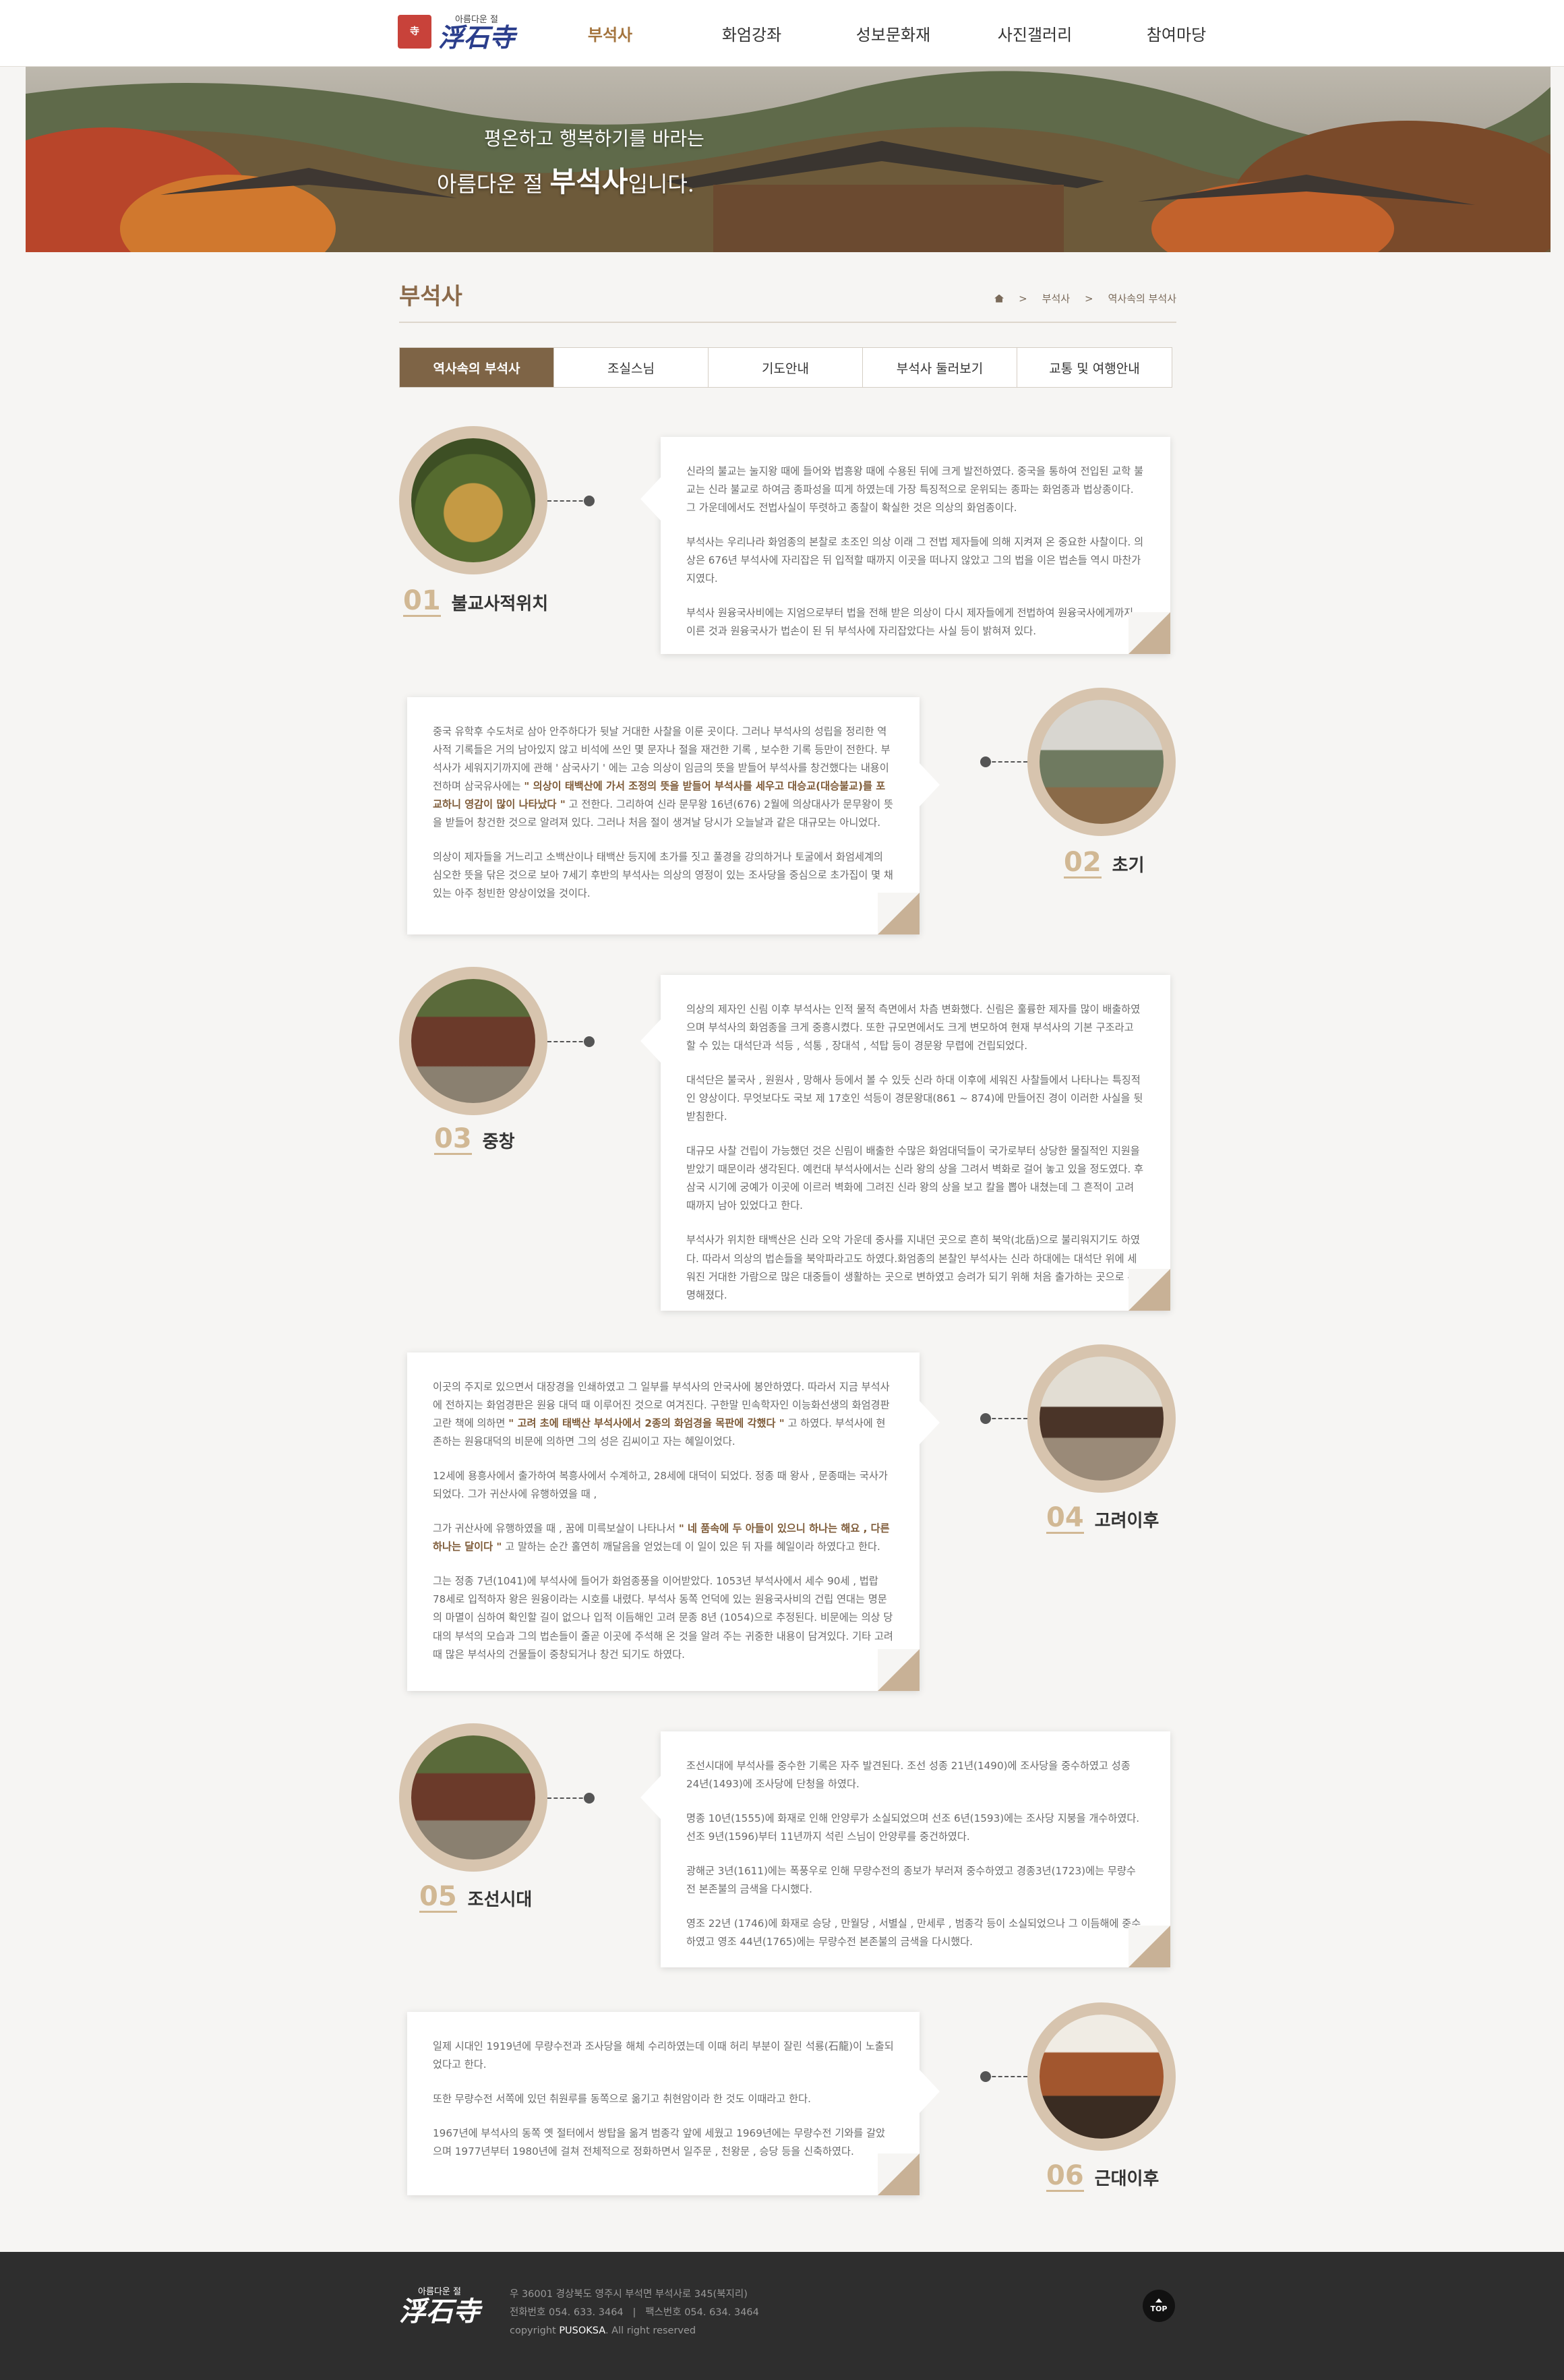  I want to click on history-num: 02, so click(1083, 863).